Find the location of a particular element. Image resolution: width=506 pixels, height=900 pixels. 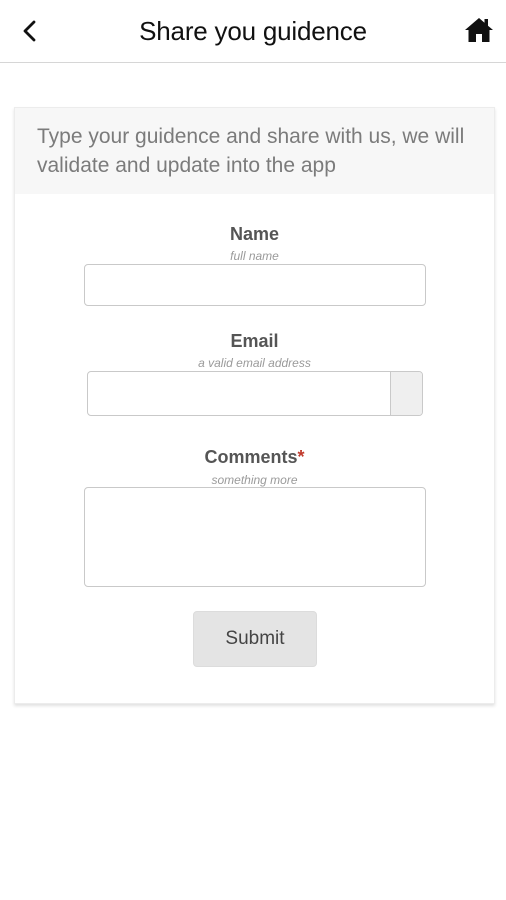

name-label: Name is located at coordinates (254, 234).